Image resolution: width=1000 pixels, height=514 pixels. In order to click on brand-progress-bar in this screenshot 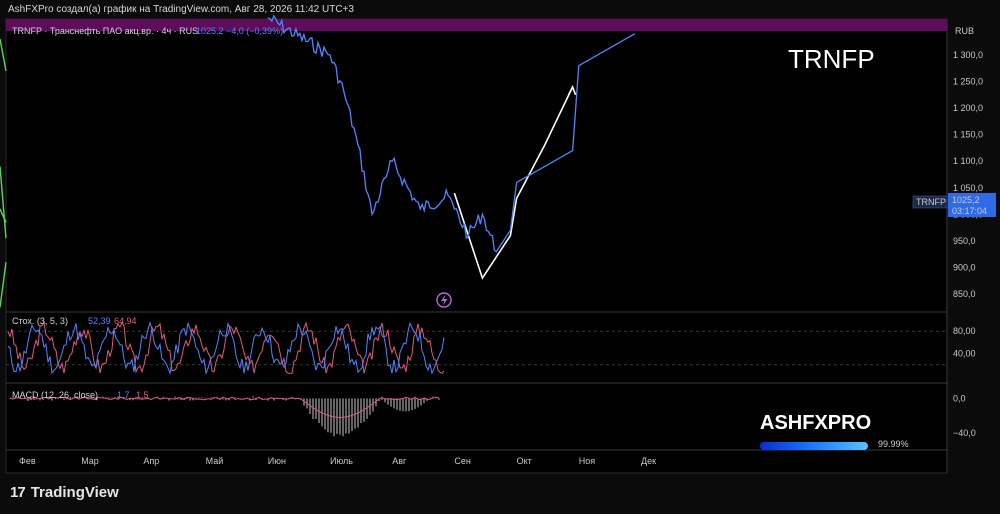, I will do `click(814, 445)`.